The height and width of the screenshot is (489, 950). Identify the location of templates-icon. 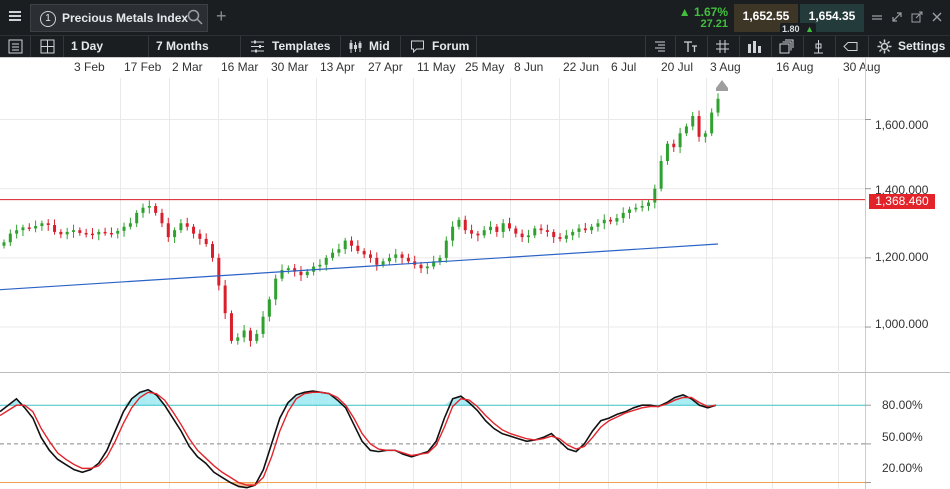
(257, 46).